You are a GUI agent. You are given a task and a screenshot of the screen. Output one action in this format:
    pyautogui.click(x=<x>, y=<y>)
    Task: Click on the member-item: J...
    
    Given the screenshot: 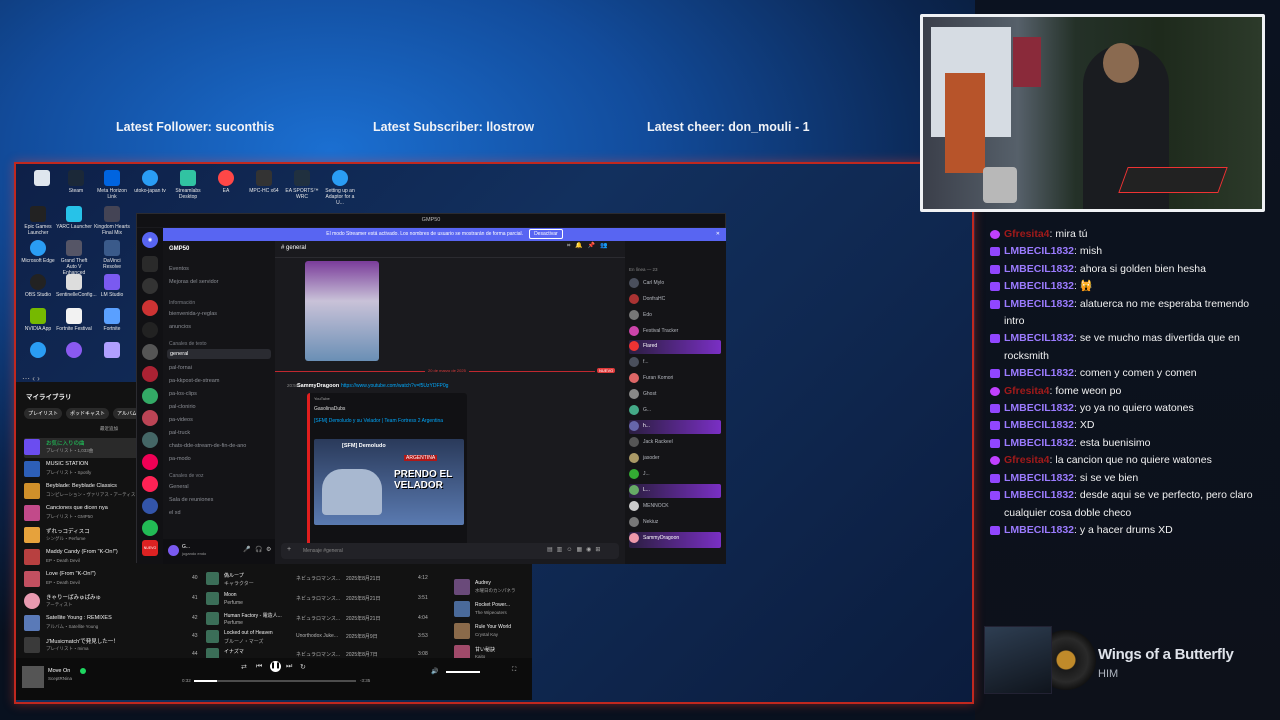 What is the action you would take?
    pyautogui.click(x=675, y=475)
    